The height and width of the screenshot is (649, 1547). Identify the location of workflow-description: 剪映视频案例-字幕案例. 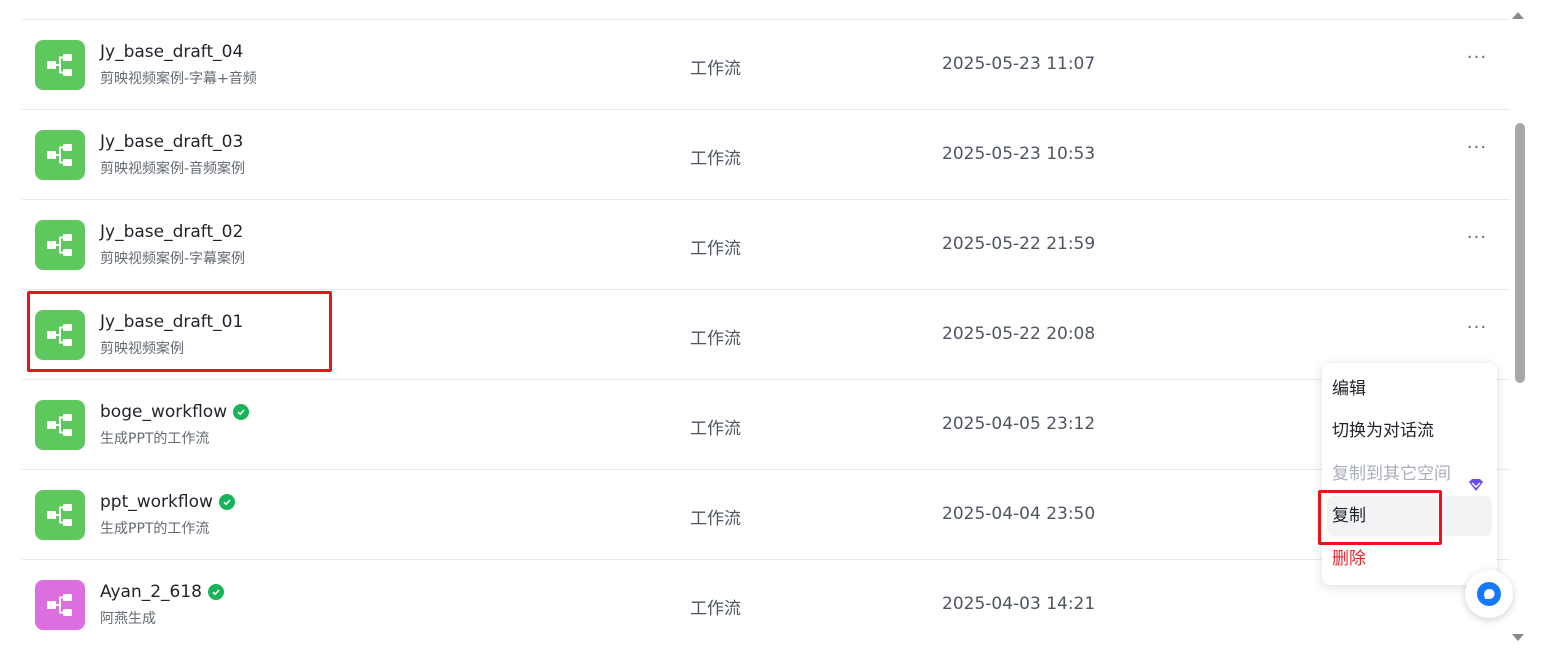
(173, 259).